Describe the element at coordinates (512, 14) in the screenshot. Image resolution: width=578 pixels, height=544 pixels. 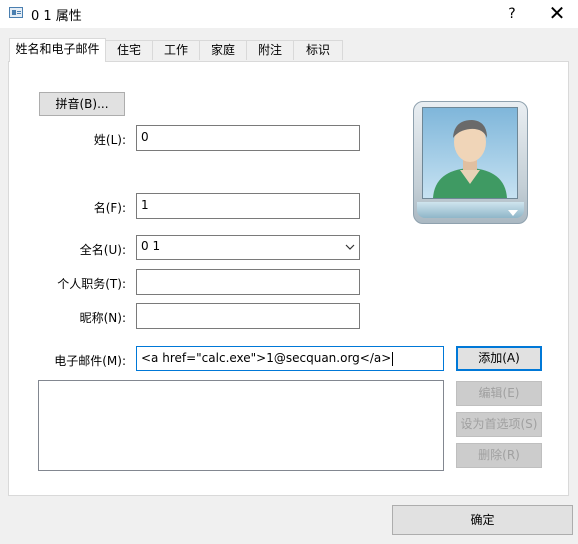
I see `help-button: ?` at that location.